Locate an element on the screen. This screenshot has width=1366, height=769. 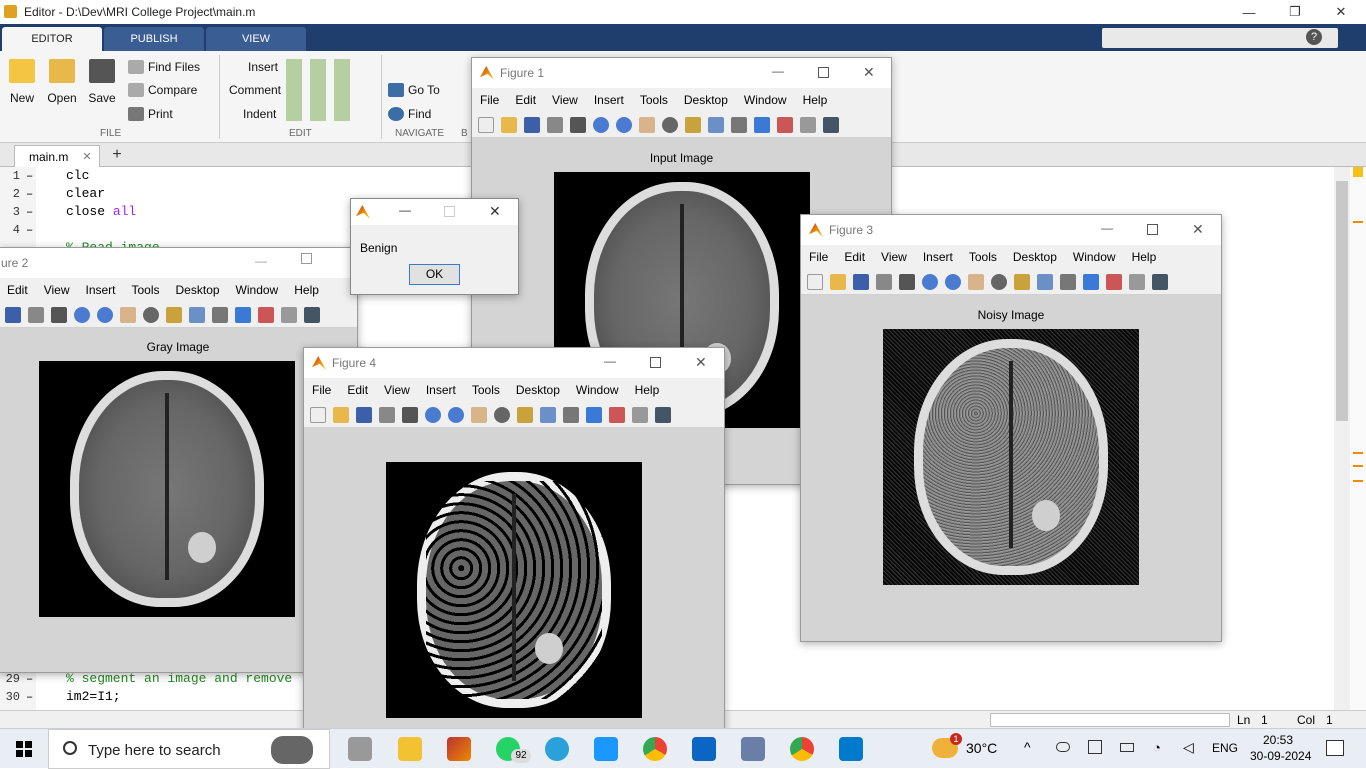
tab-editor: EDITOR is located at coordinates (52, 39).